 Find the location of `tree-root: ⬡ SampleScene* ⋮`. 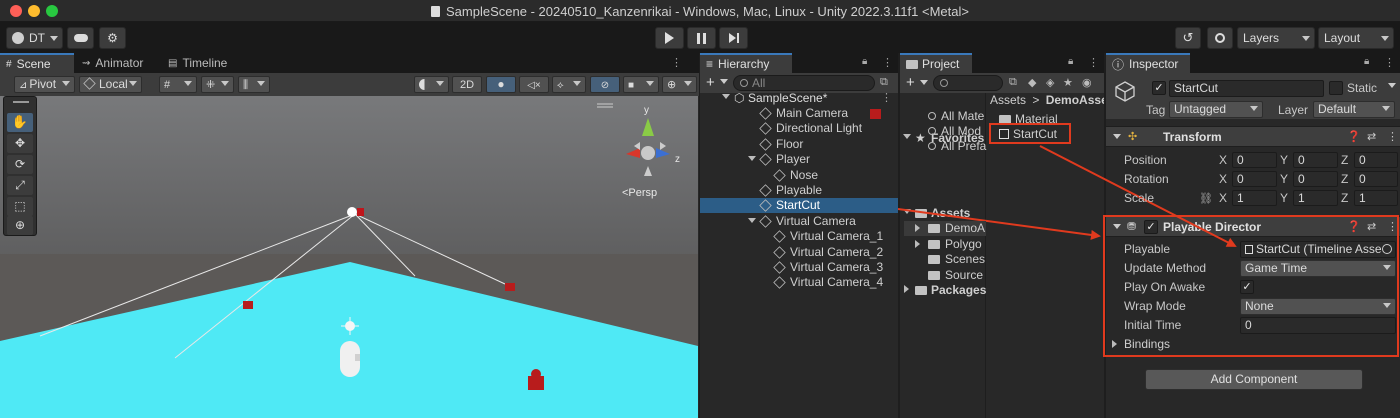

tree-root: ⬡ SampleScene* ⋮ is located at coordinates (799, 98).